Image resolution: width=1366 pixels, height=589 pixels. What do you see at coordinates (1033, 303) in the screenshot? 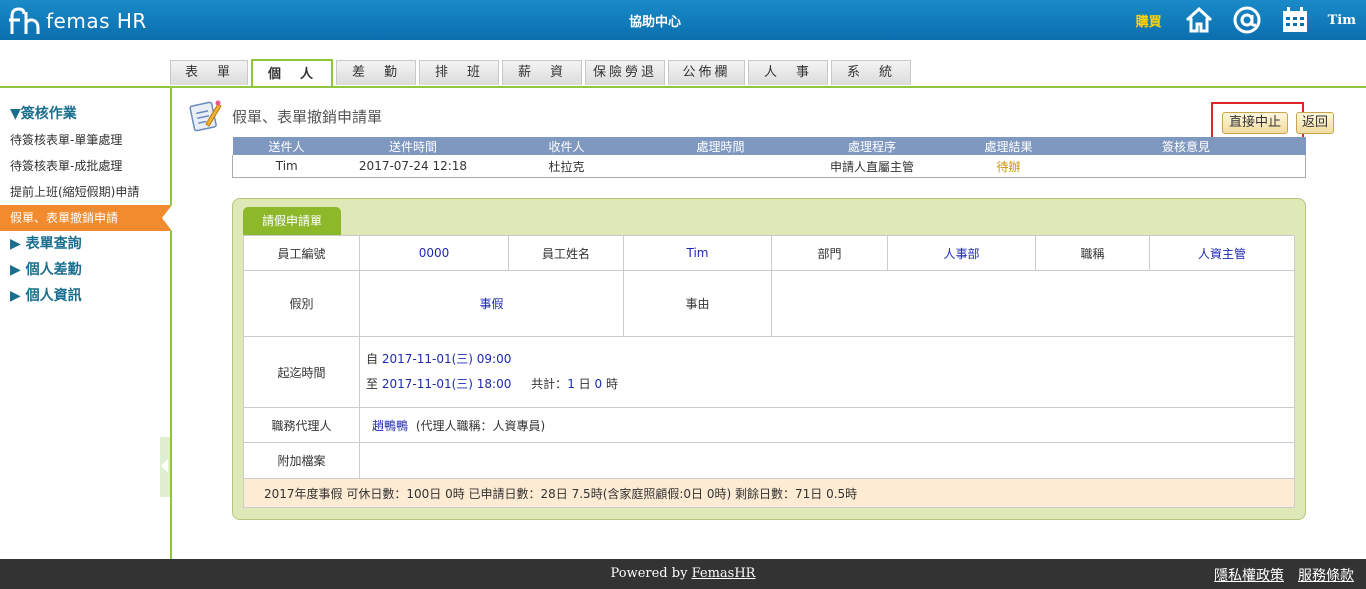
I see `value-reason` at bounding box center [1033, 303].